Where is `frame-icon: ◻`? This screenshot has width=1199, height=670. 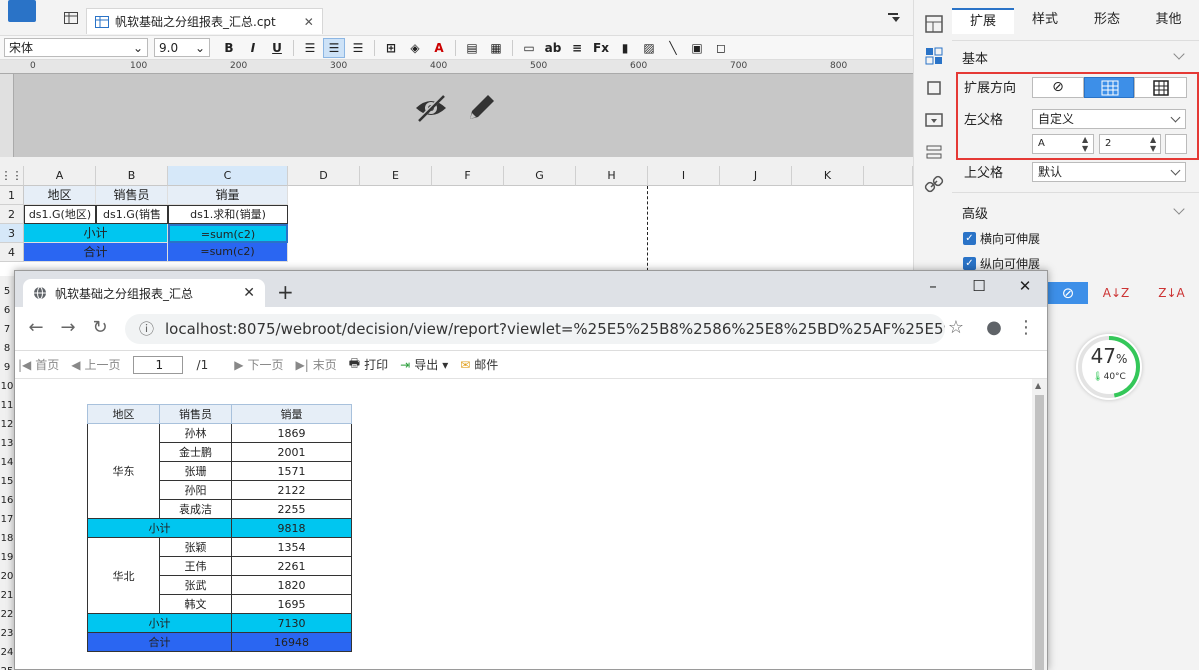
frame-icon: ◻ is located at coordinates (721, 48).